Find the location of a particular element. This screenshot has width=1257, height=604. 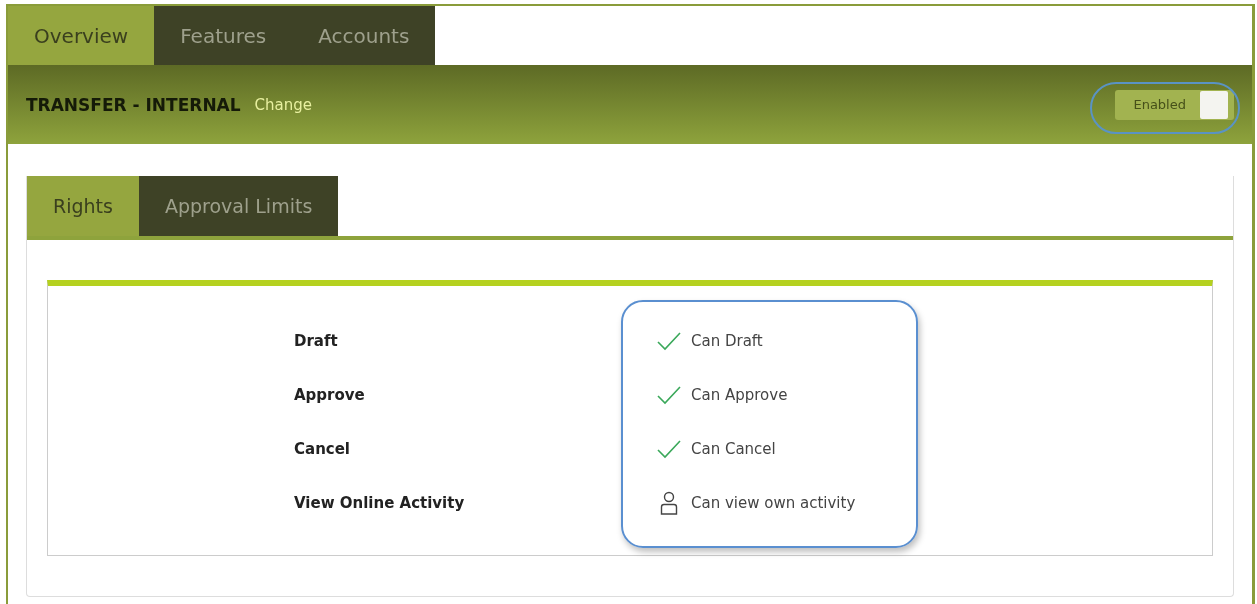

right-name: View Online Activity is located at coordinates (379, 503).